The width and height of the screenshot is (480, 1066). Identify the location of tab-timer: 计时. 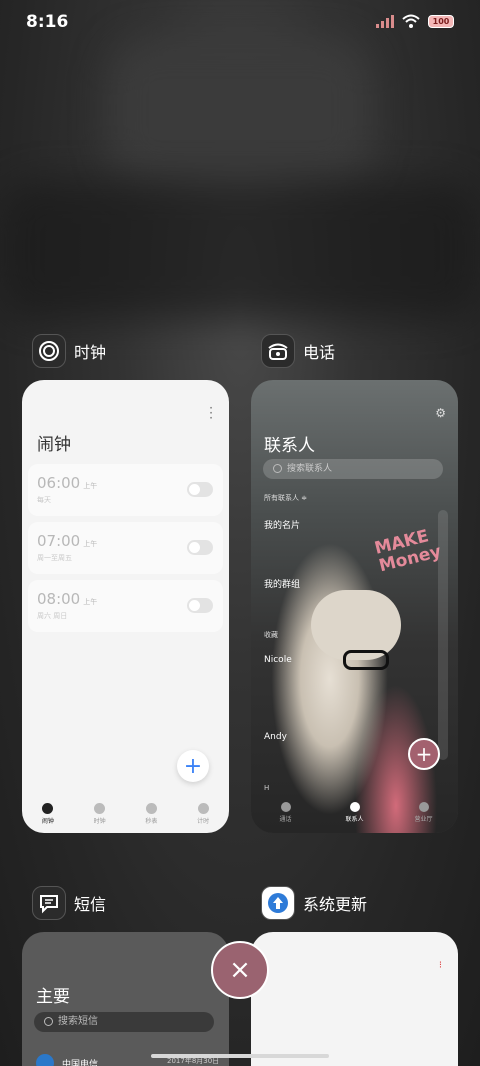
(203, 814).